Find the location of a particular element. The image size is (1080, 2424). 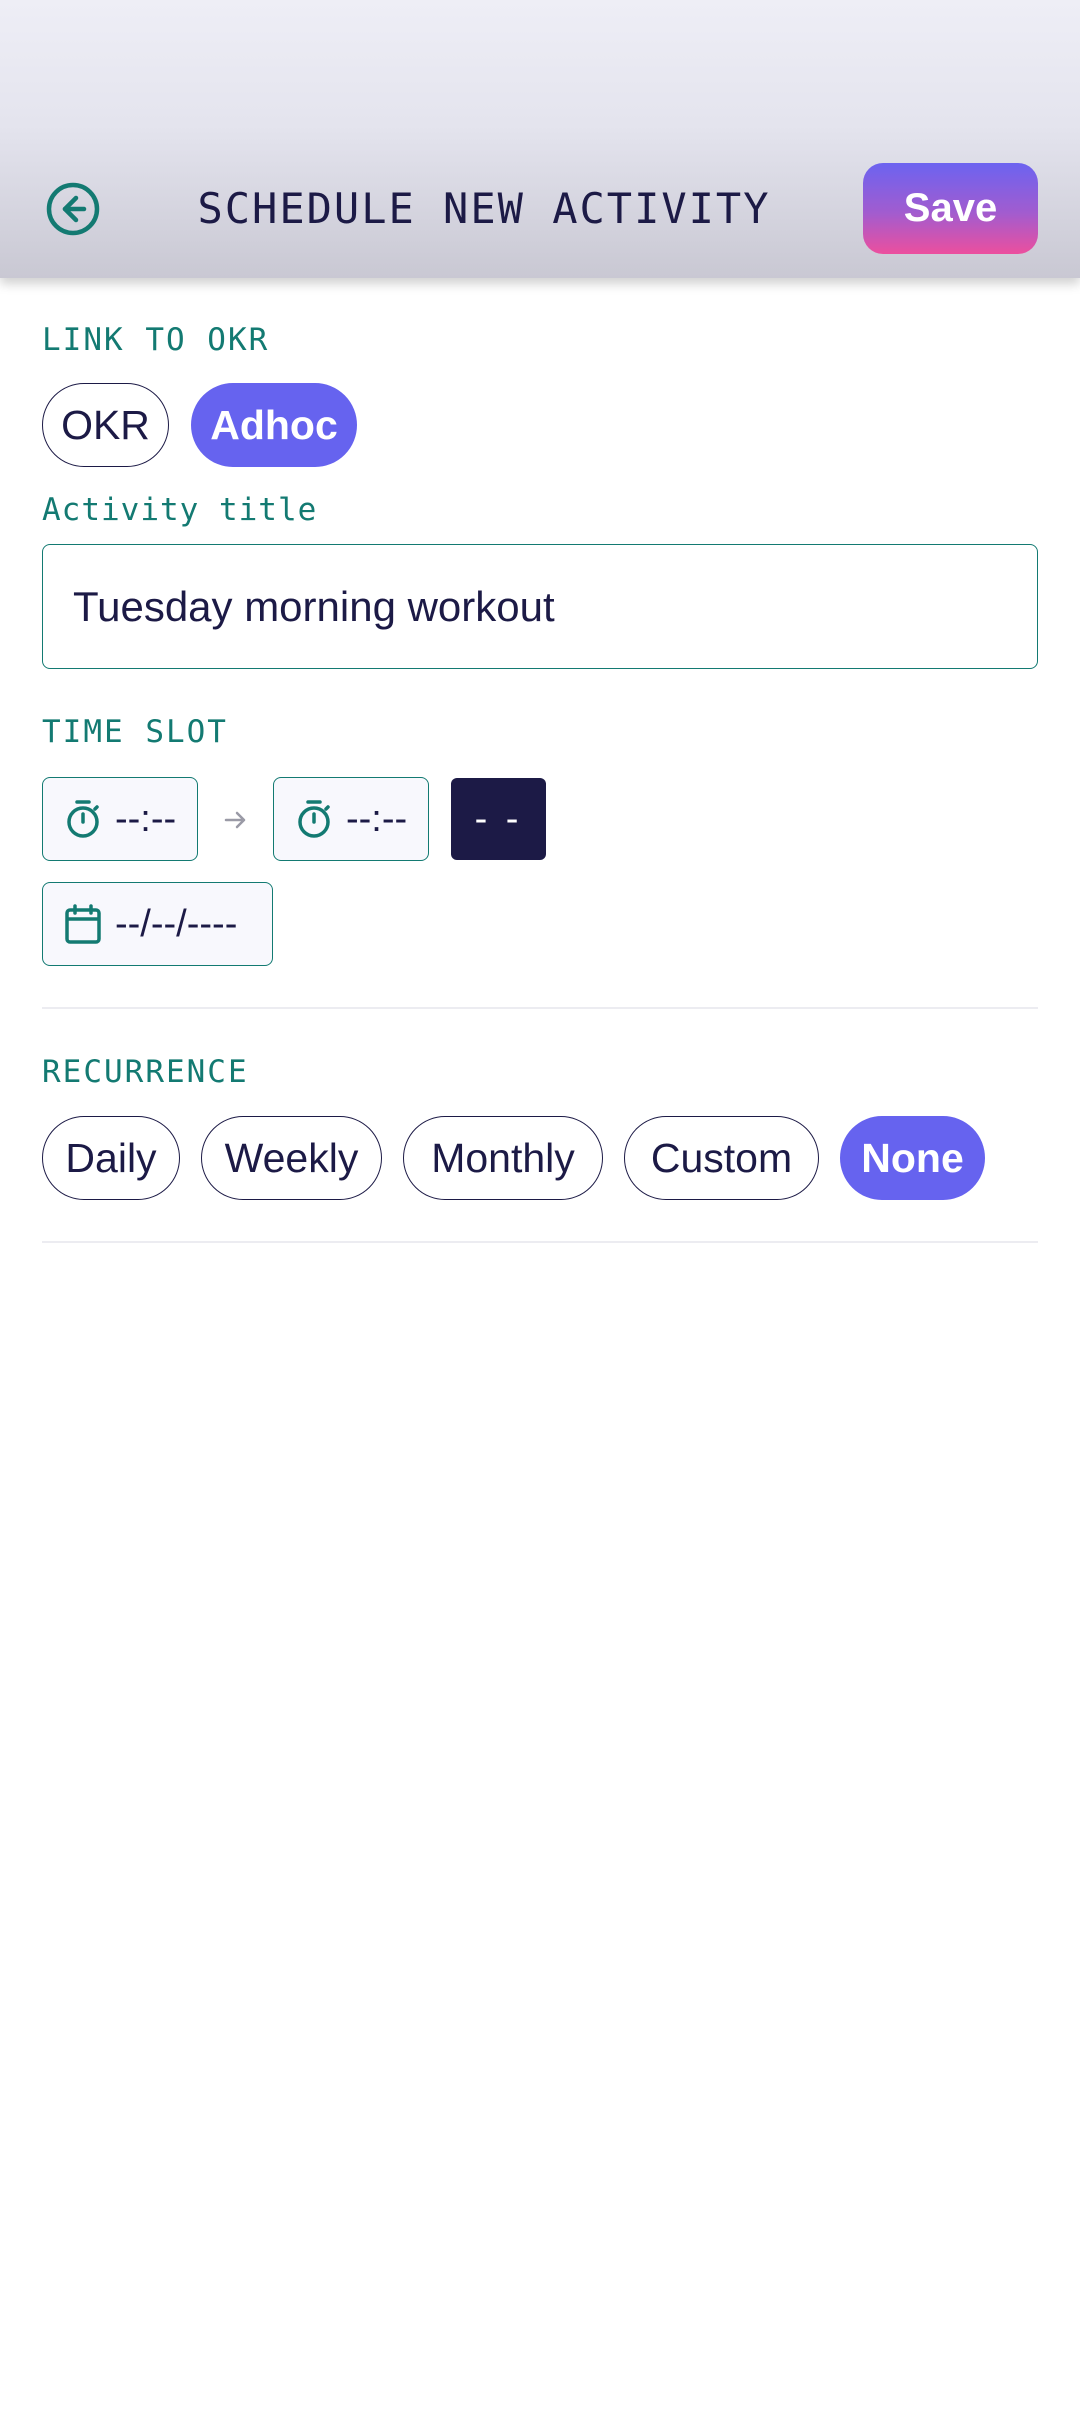

recurrence-option-custom: Custom is located at coordinates (721, 1158).